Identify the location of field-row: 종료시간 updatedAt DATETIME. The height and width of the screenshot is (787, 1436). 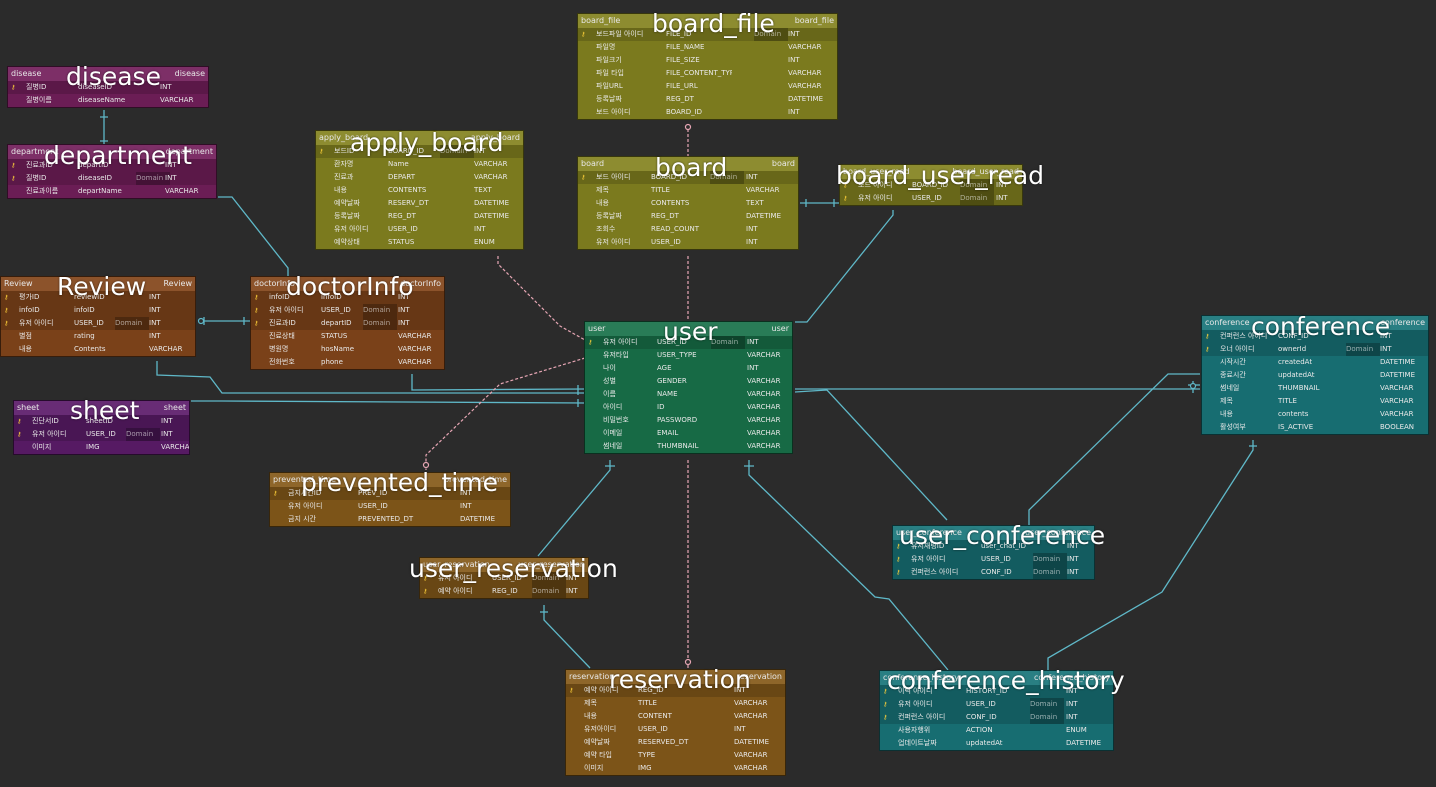
(1315, 375).